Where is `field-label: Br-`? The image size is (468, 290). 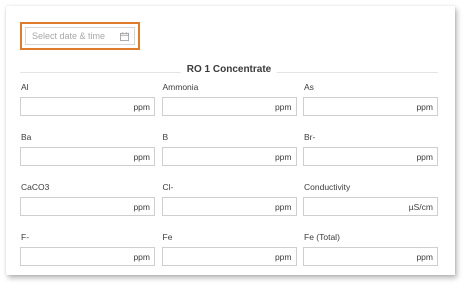 field-label: Br- is located at coordinates (310, 137).